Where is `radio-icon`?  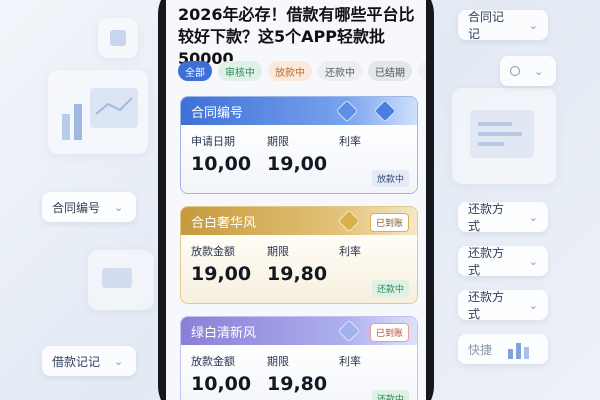
radio-icon is located at coordinates (515, 71).